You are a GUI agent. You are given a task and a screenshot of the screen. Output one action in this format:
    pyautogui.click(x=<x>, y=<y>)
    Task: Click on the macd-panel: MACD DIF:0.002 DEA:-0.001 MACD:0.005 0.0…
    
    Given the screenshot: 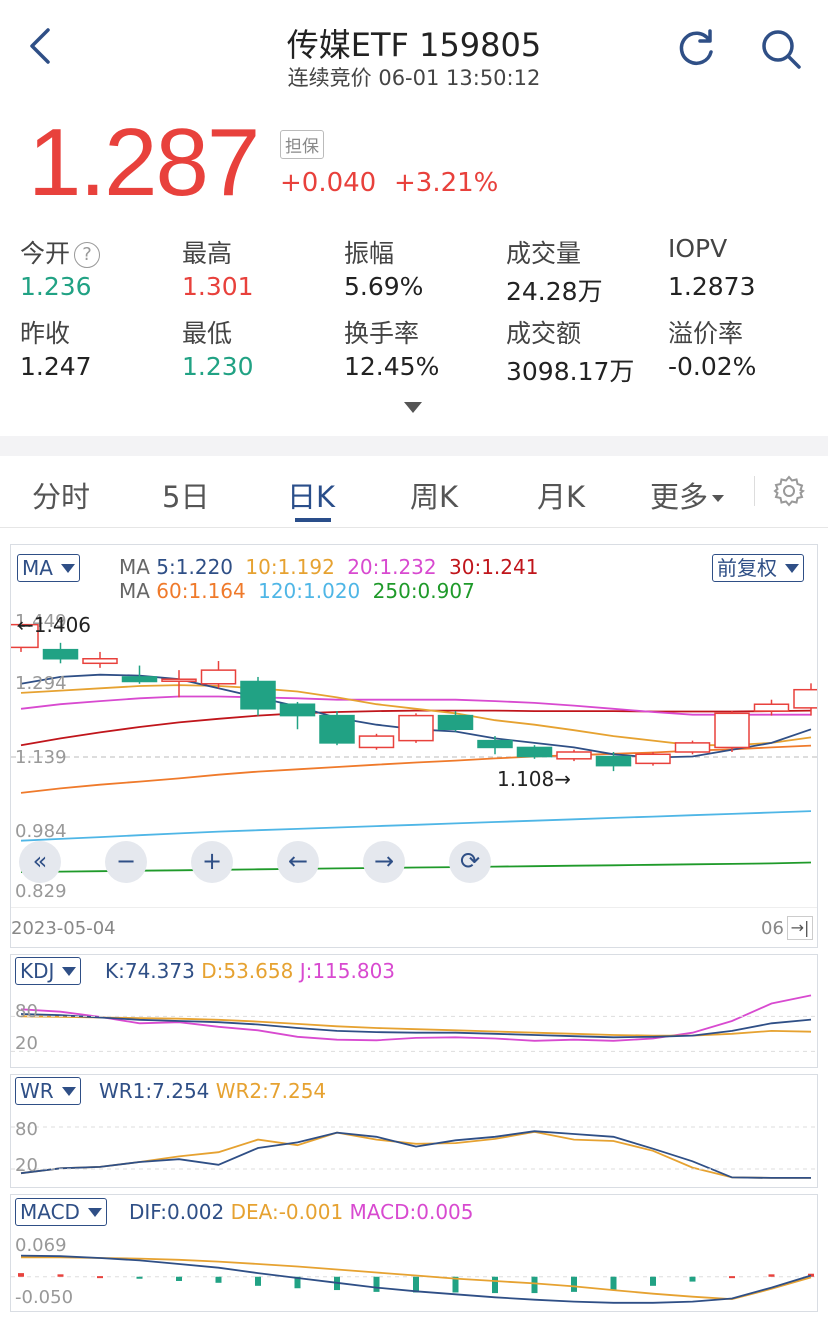 What is the action you would take?
    pyautogui.click(x=414, y=1253)
    